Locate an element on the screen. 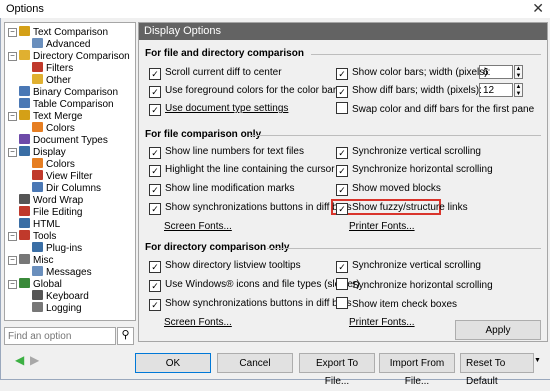 The height and width of the screenshot is (391, 550). tree-item: HTML is located at coordinates (39, 224).